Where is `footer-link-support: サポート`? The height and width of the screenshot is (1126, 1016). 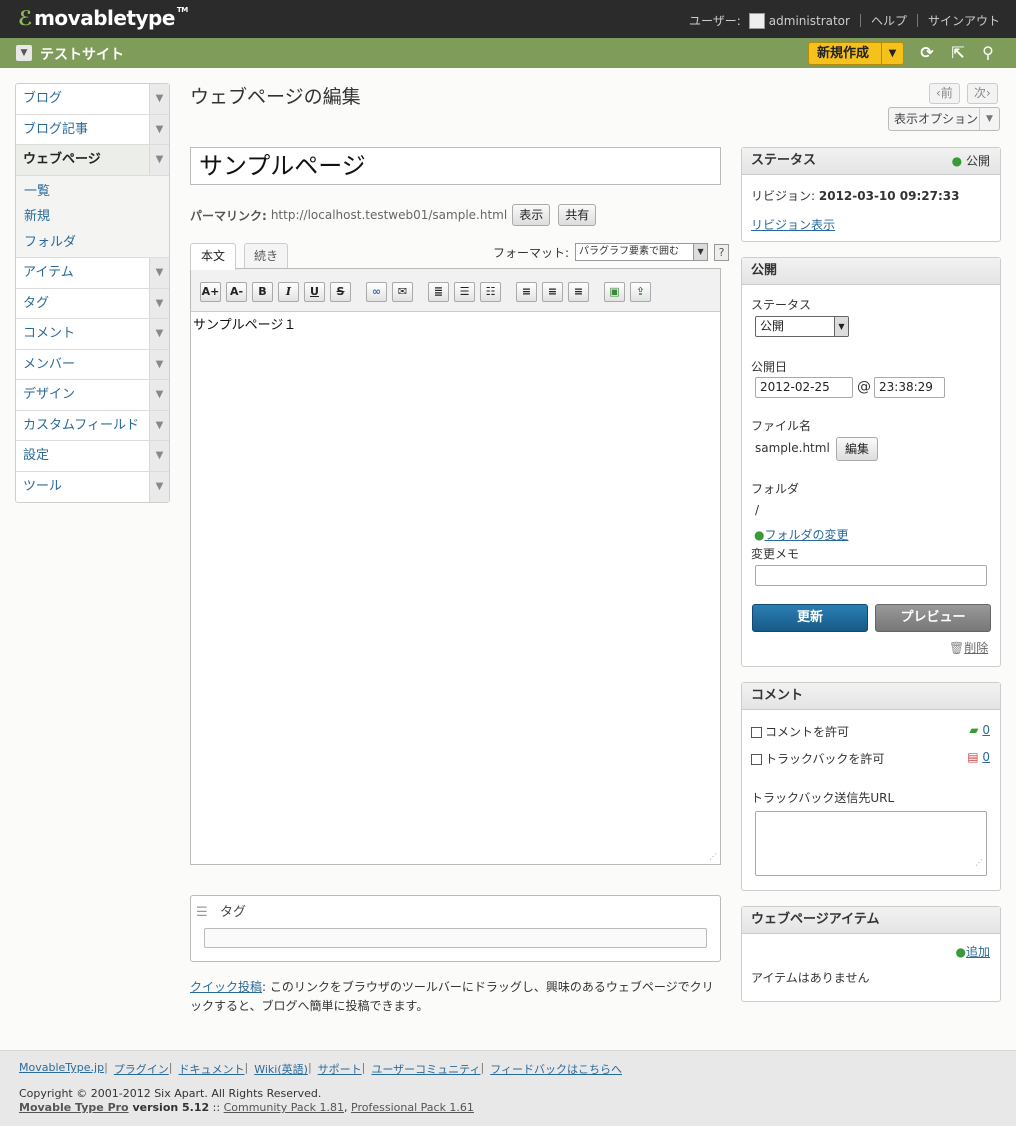 footer-link-support: サポート is located at coordinates (340, 1069).